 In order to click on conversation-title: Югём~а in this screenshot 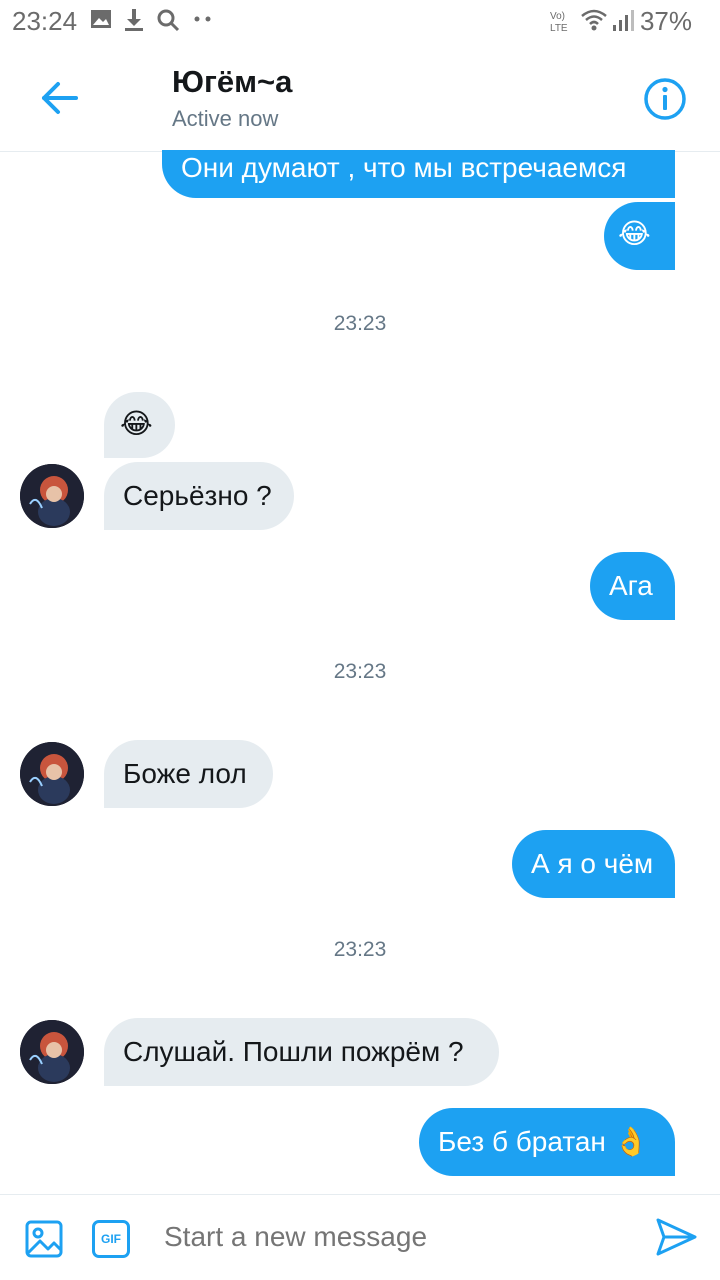, I will do `click(232, 82)`.